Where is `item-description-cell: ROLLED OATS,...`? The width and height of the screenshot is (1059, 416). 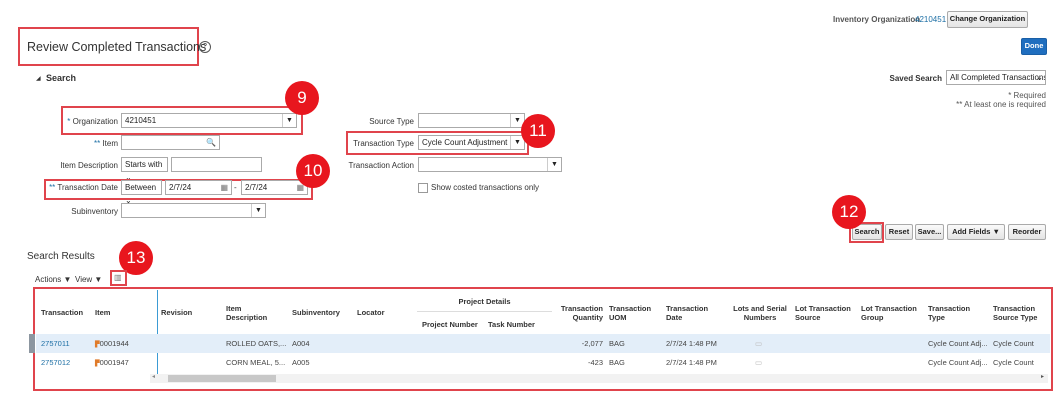 item-description-cell: ROLLED OATS,... is located at coordinates (256, 343).